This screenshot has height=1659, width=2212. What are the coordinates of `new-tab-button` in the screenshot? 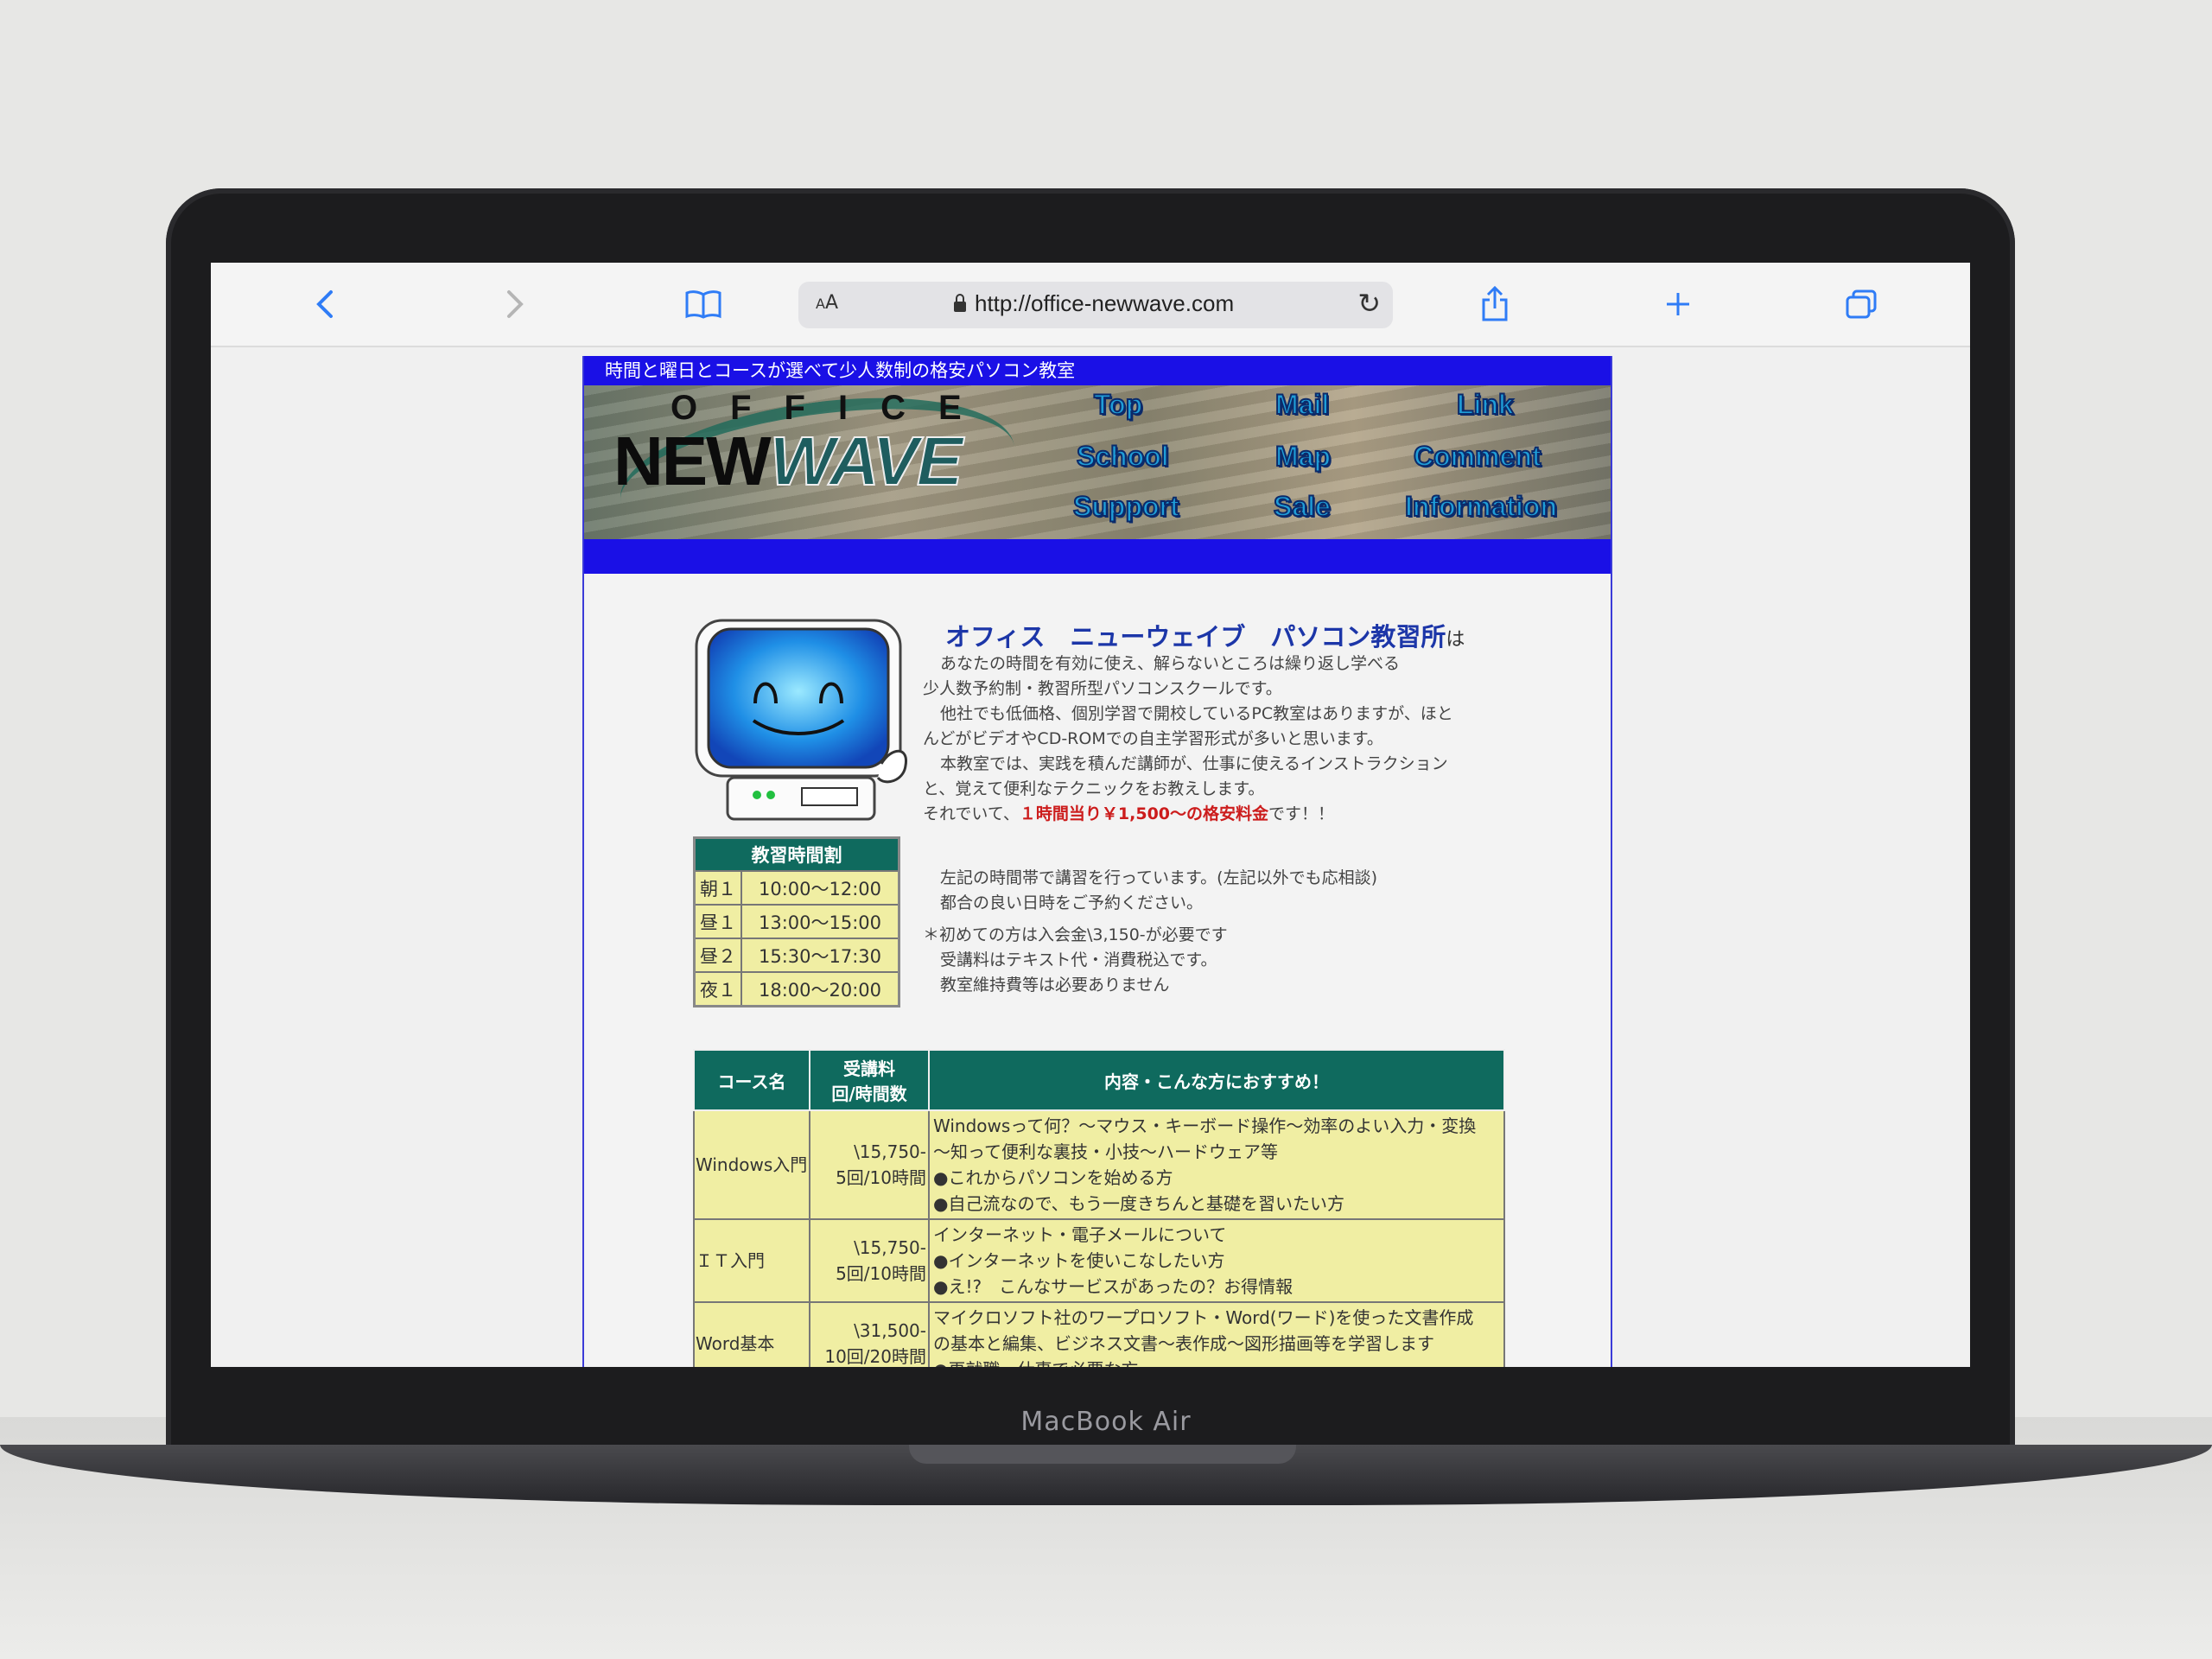 It's located at (1678, 304).